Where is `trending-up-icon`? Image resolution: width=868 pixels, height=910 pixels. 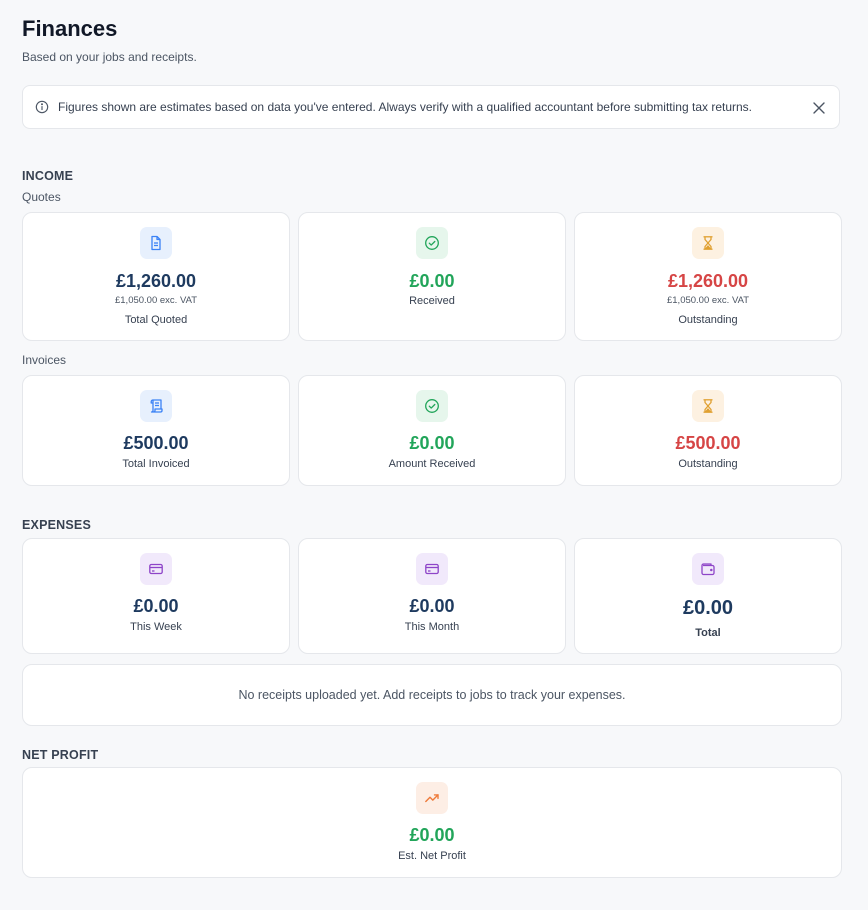
trending-up-icon is located at coordinates (432, 798).